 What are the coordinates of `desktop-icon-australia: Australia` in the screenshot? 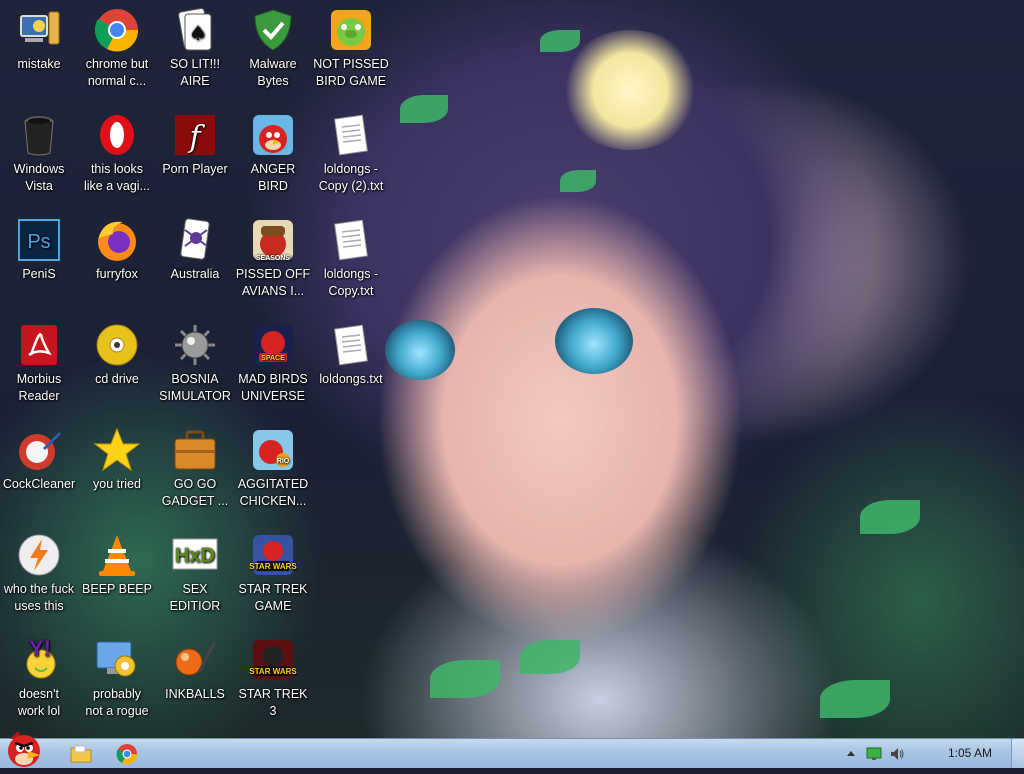 It's located at (195, 249).